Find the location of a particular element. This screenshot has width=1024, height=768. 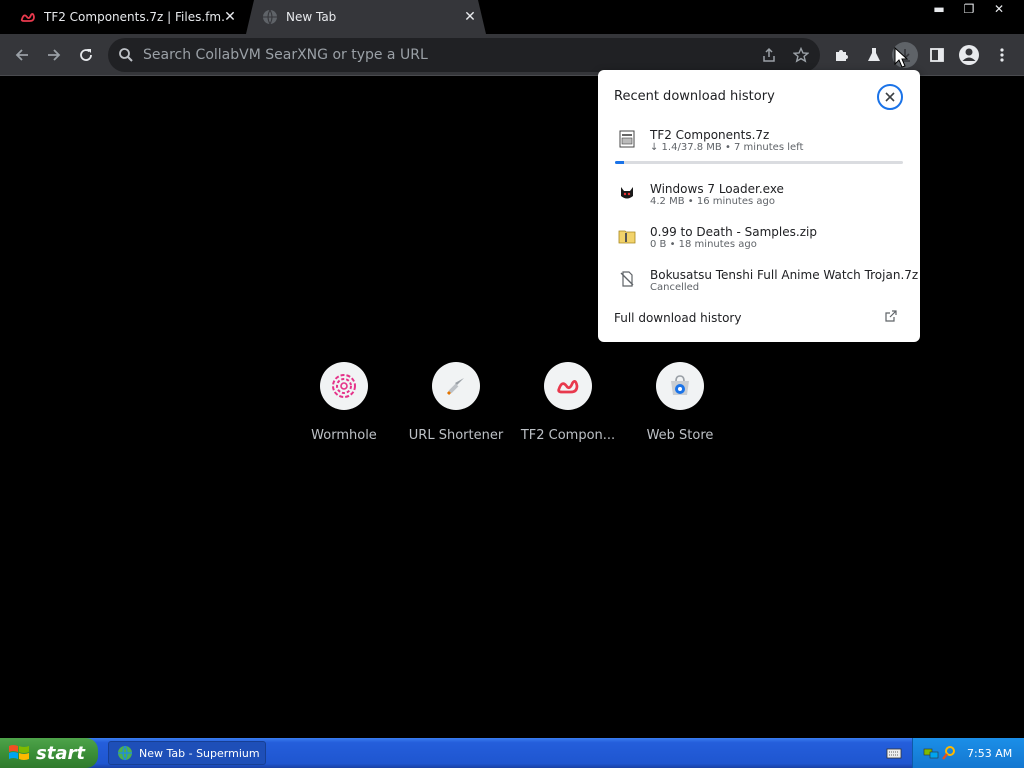

bookmark-star-icon is located at coordinates (801, 55).